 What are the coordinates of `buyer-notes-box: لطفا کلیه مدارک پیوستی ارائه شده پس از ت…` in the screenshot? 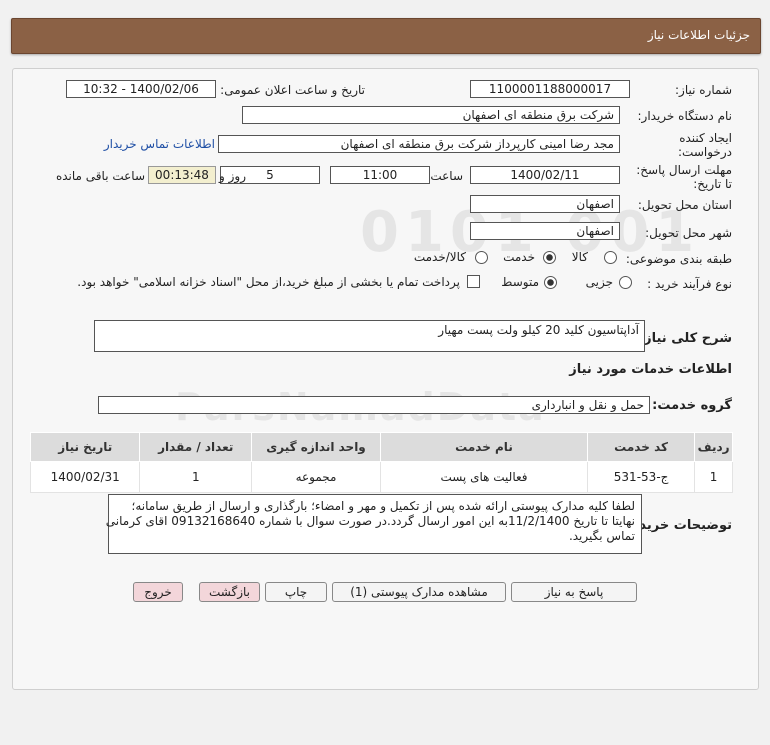 It's located at (373, 524).